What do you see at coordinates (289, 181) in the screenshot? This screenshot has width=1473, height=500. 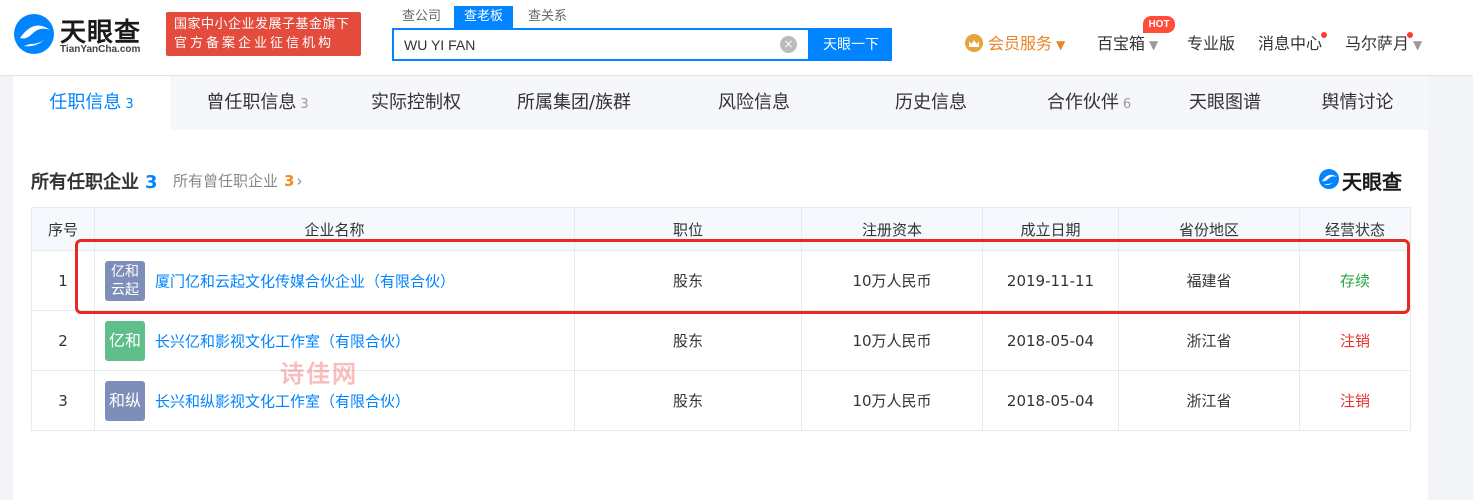 I see `former-link-count: 3` at bounding box center [289, 181].